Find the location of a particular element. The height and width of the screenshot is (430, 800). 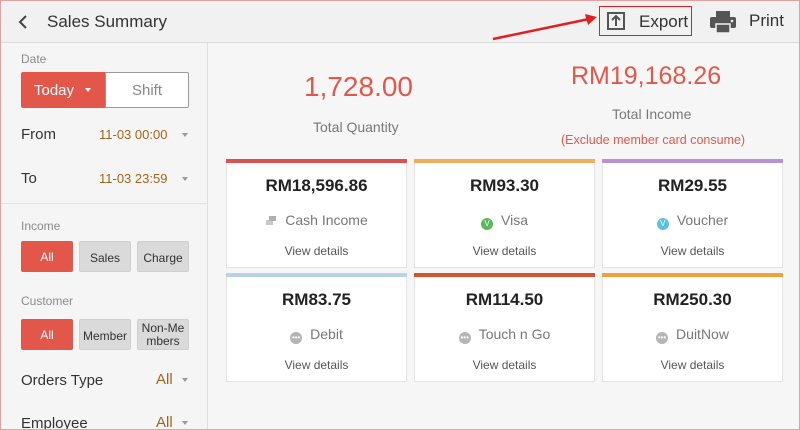

caret-down-icon is located at coordinates (88, 90).